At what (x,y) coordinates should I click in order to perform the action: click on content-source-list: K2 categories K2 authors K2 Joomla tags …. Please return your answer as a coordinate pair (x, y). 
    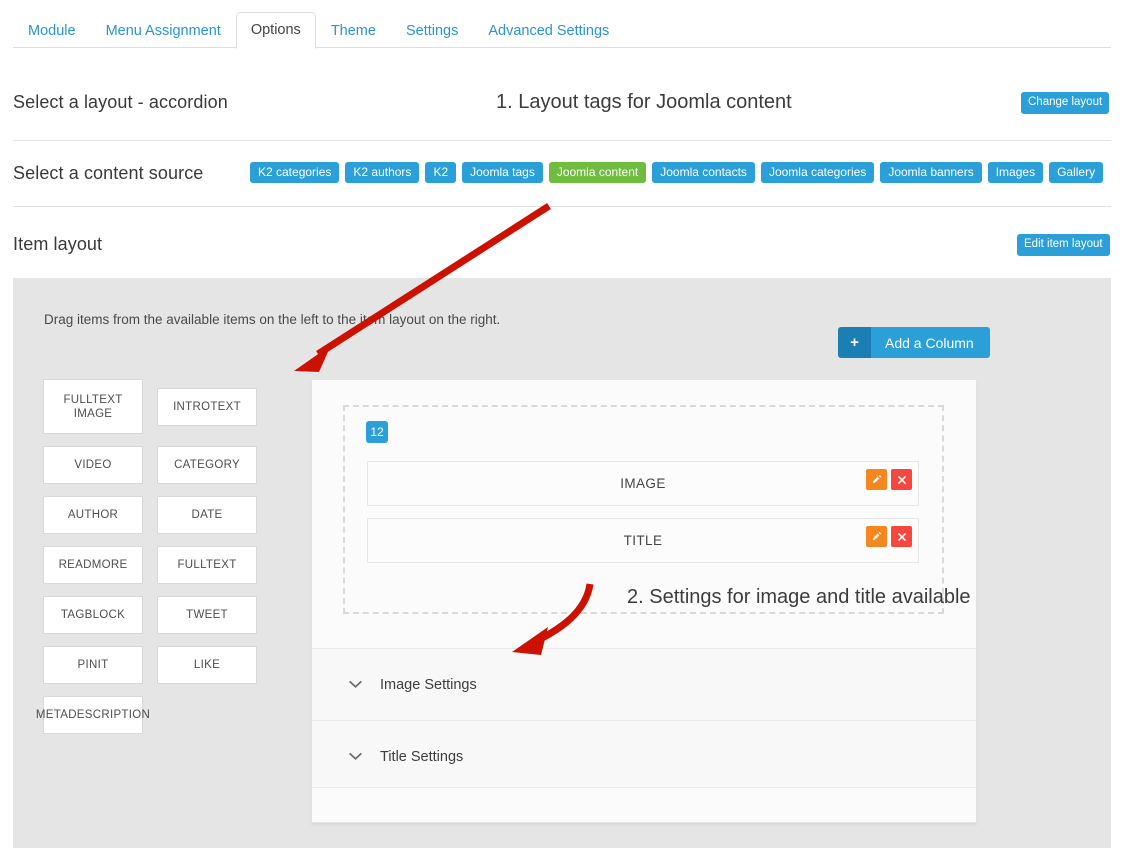
    Looking at the image, I should click on (677, 172).